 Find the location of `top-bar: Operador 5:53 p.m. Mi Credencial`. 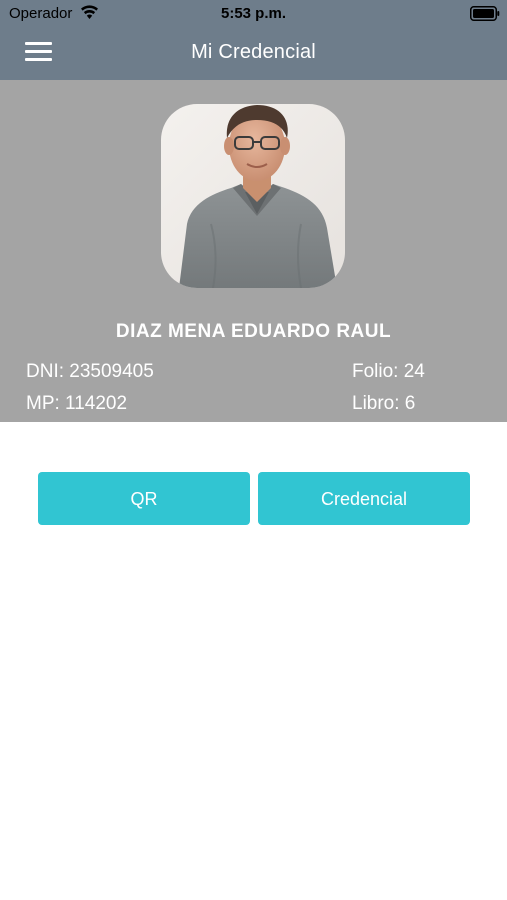

top-bar: Operador 5:53 p.m. Mi Credencial is located at coordinates (253, 40).